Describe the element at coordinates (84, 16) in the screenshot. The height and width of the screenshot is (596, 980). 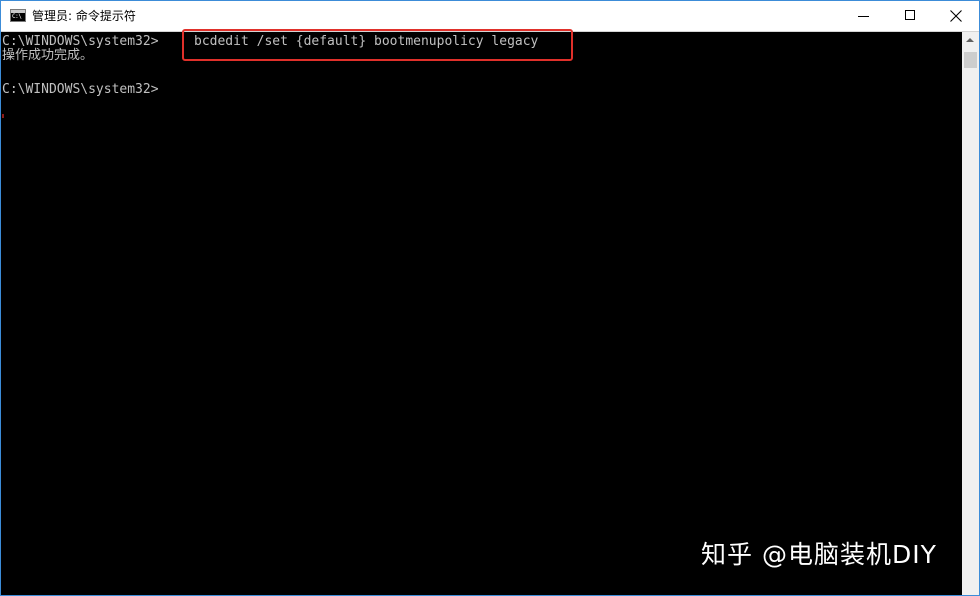
I see `window-title: 管理员: 命令提示符` at that location.